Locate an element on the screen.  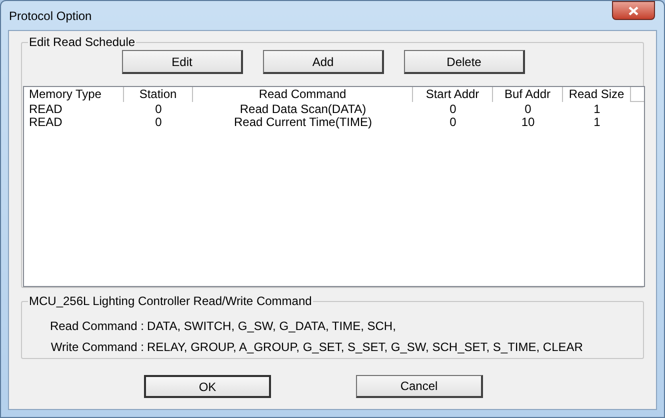
action-button: Edit is located at coordinates (182, 62).